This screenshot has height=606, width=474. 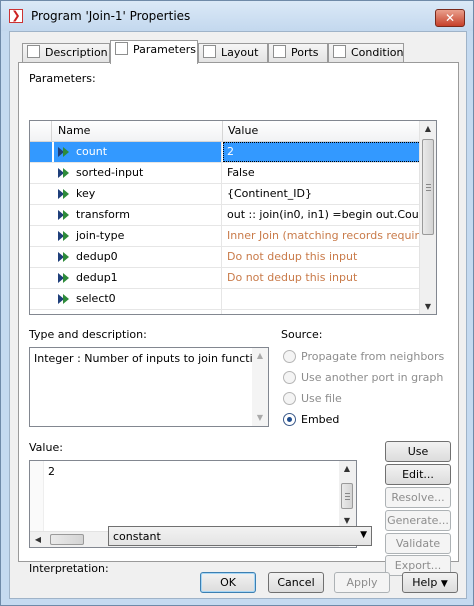 I want to click on value-text: 2, so click(x=51, y=471).